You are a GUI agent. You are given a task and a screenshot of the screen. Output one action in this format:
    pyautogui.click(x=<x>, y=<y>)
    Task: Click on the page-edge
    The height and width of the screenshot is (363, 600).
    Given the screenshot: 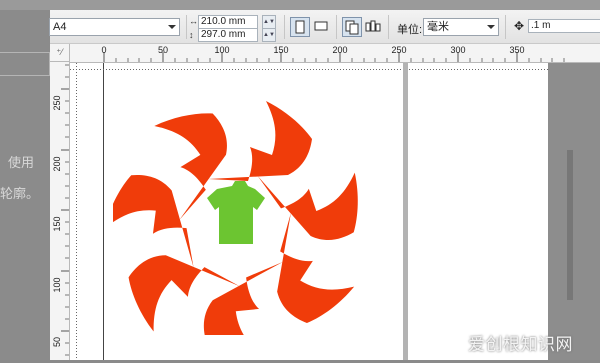 What is the action you would take?
    pyautogui.click(x=405, y=211)
    